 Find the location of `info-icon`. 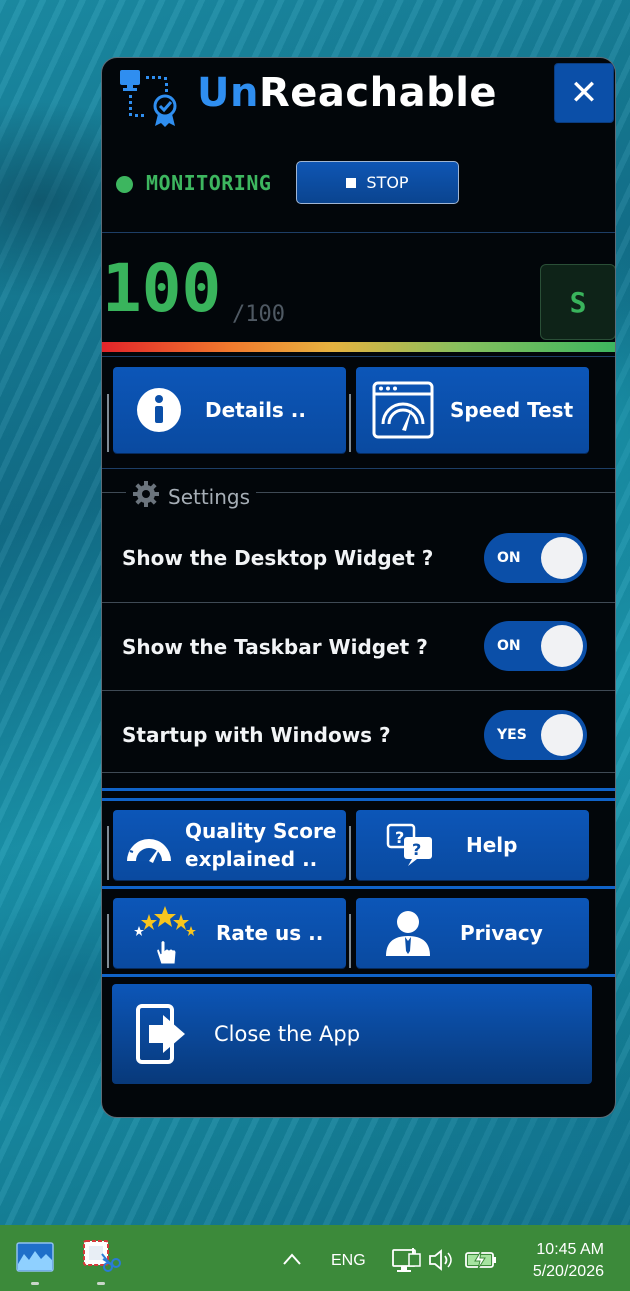

info-icon is located at coordinates (159, 410).